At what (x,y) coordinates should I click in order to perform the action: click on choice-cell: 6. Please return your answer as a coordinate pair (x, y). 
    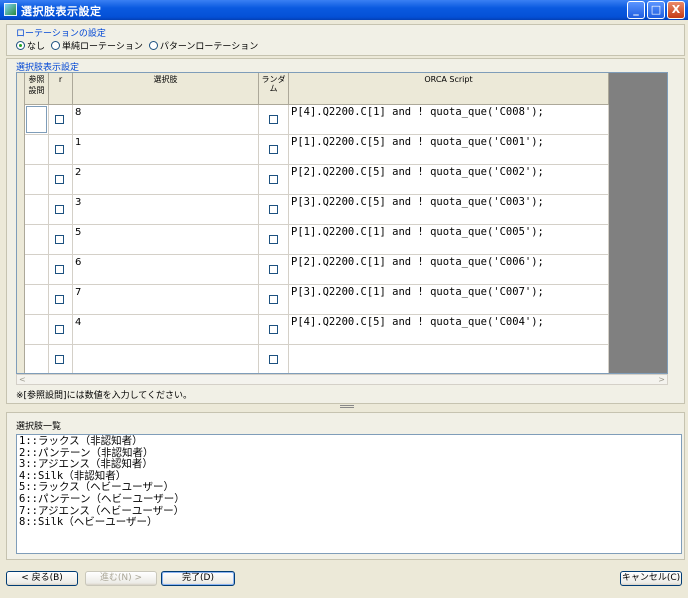
    Looking at the image, I should click on (166, 270).